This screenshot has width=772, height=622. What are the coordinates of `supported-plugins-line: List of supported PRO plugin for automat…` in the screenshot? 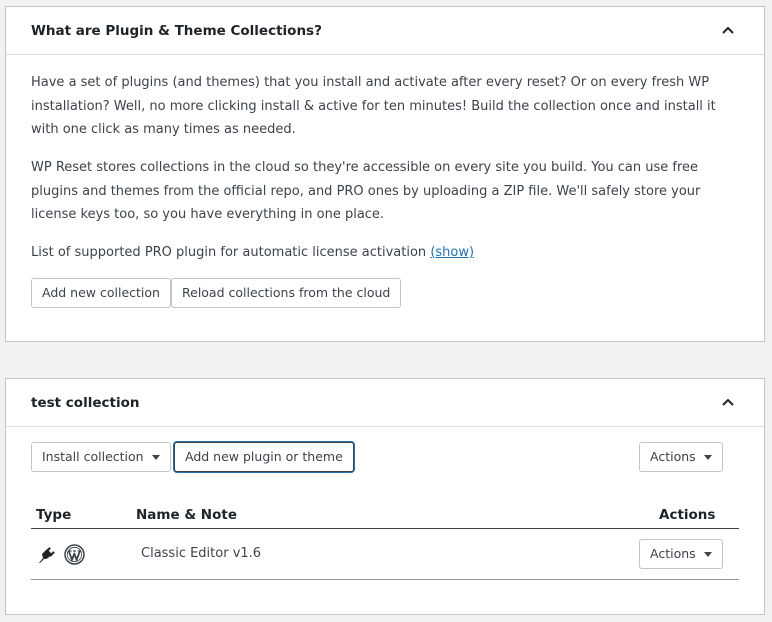 It's located at (387, 253).